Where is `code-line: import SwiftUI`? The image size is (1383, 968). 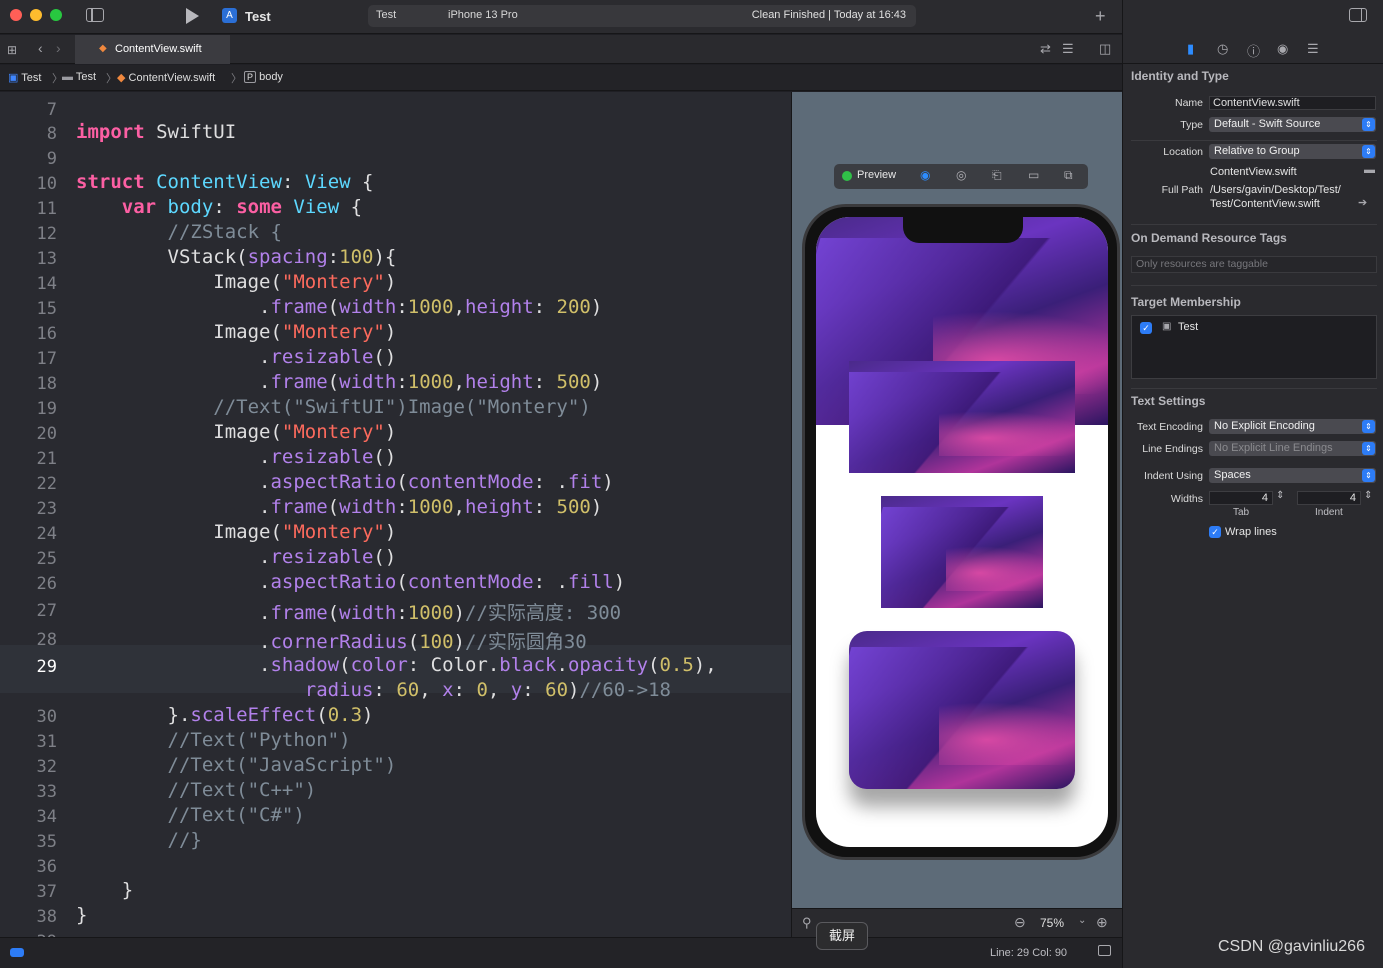 code-line: import SwiftUI is located at coordinates (156, 132).